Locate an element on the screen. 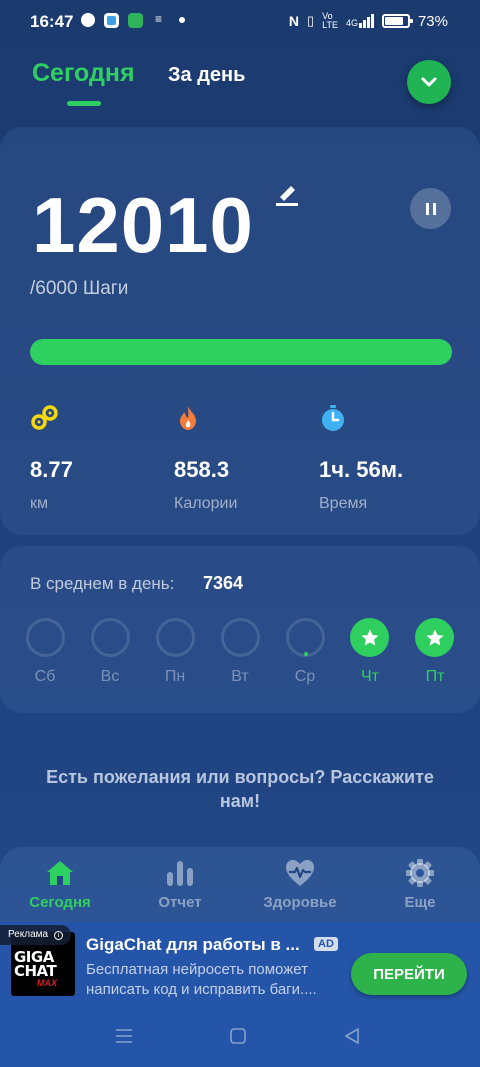 The image size is (480, 1067). nav-item-health: Здоровье is located at coordinates (300, 883).